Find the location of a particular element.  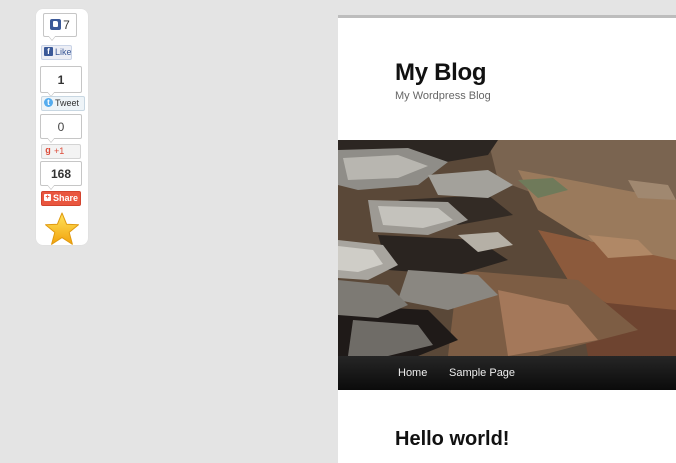

facebook-like-button: f Like is located at coordinates (56, 52).